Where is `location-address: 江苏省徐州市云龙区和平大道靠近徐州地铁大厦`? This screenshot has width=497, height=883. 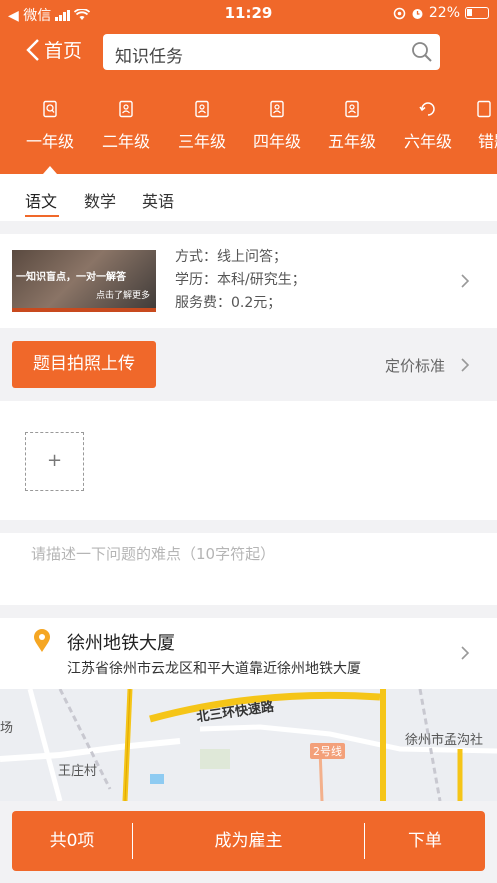
location-address: 江苏省徐州市云龙区和平大道靠近徐州地铁大厦 is located at coordinates (214, 669).